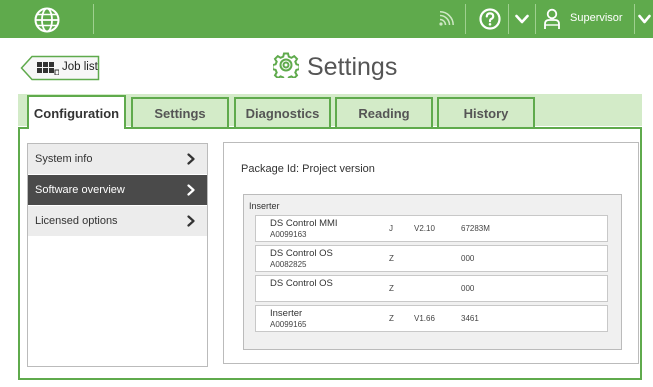  What do you see at coordinates (180, 112) in the screenshot?
I see `tab-settings: Settings` at bounding box center [180, 112].